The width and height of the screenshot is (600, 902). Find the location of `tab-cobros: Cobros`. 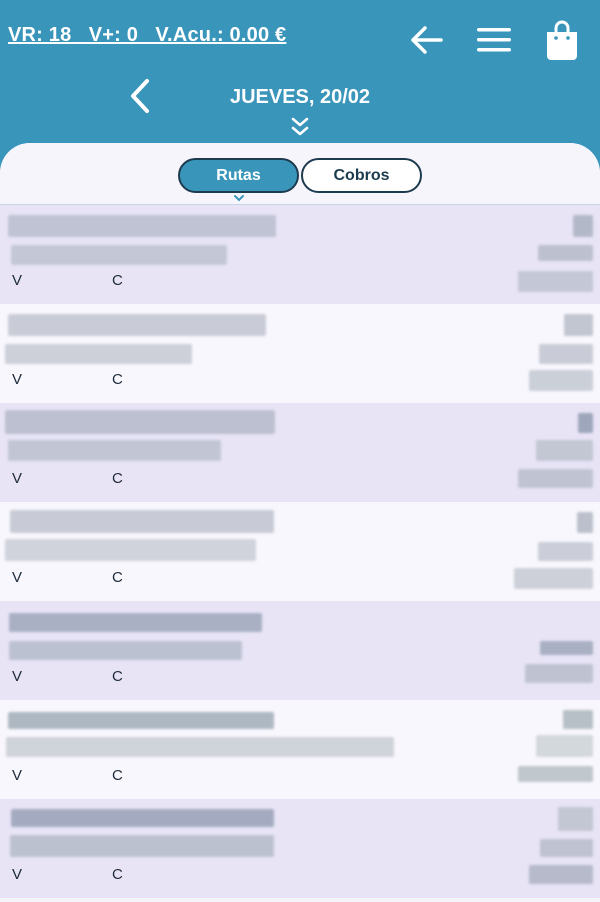

tab-cobros: Cobros is located at coordinates (361, 175).